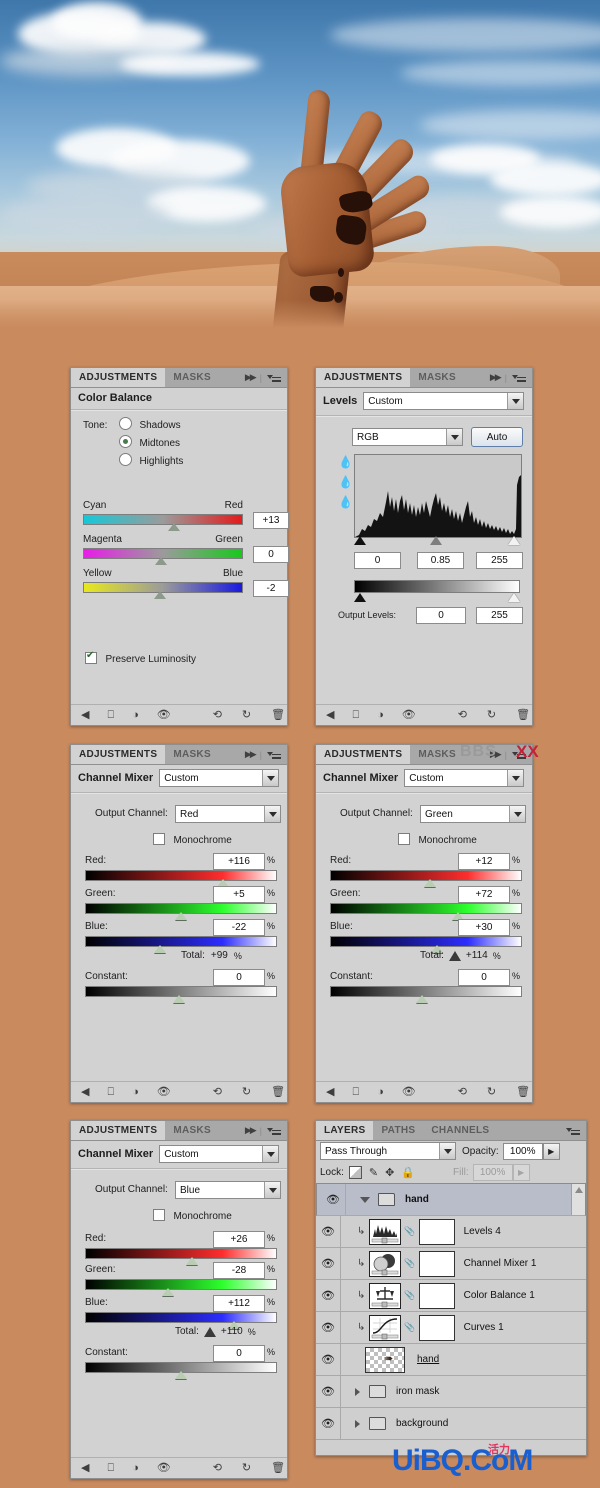 The width and height of the screenshot is (600, 1488). Describe the element at coordinates (377, 560) in the screenshot. I see `input-black-field: 0` at that location.